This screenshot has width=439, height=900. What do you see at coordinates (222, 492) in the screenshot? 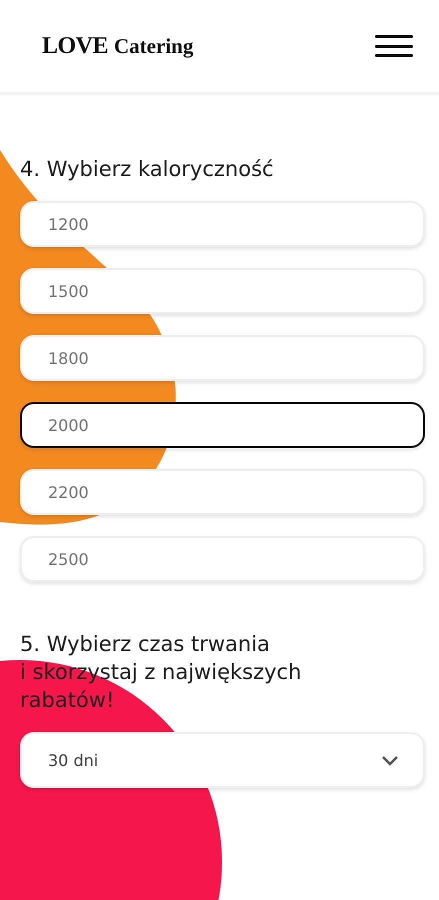
I see `calorie-option: 2200` at bounding box center [222, 492].